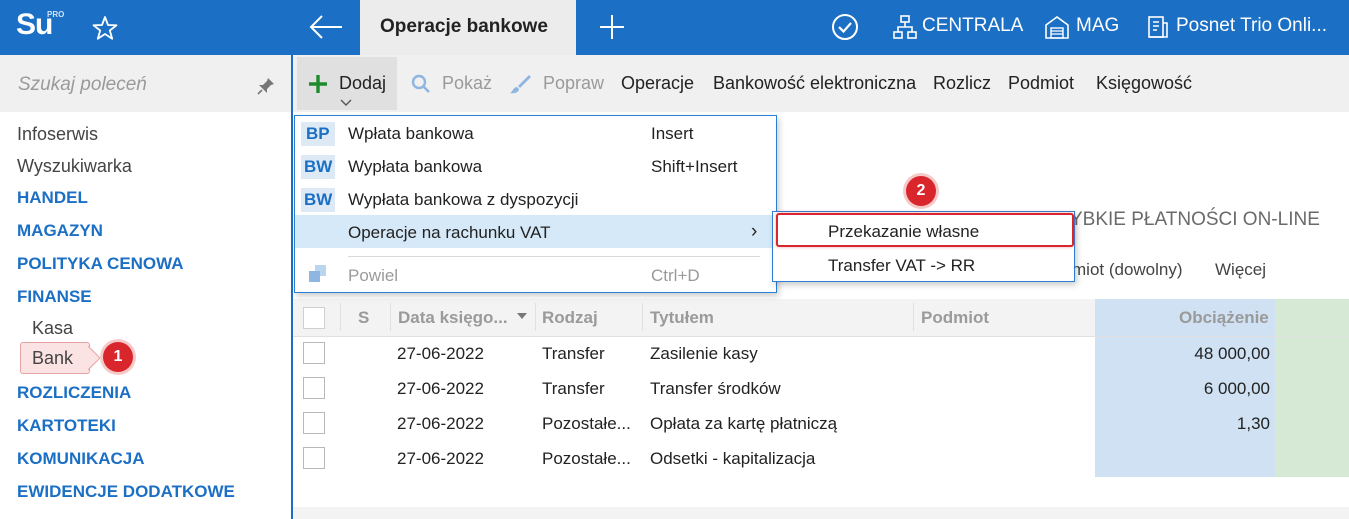 This screenshot has height=519, width=1349. Describe the element at coordinates (744, 423) in the screenshot. I see `row-title: Opłata za kartę płatniczą` at that location.